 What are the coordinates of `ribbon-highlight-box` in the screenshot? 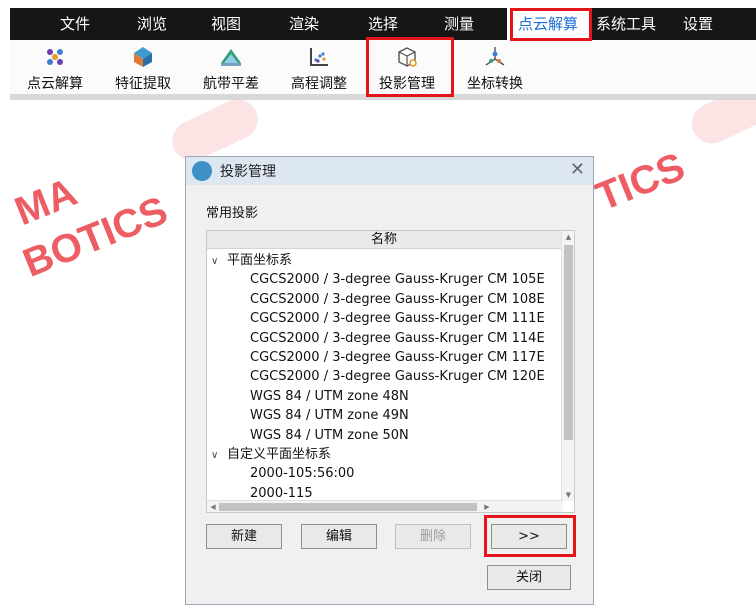 It's located at (410, 67).